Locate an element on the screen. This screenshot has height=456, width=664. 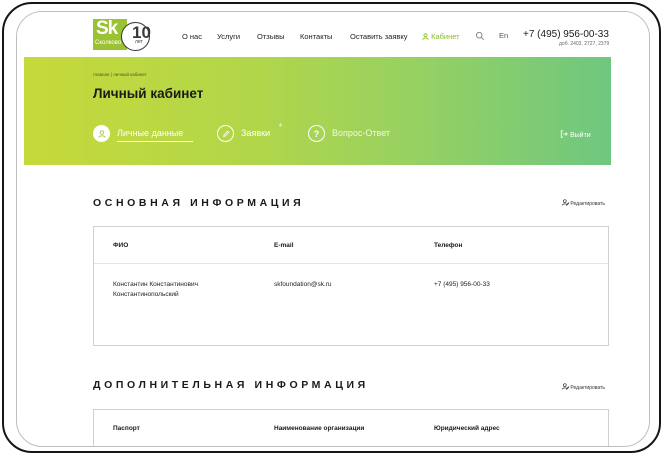
column-fio: ФИО is located at coordinates (121, 245).